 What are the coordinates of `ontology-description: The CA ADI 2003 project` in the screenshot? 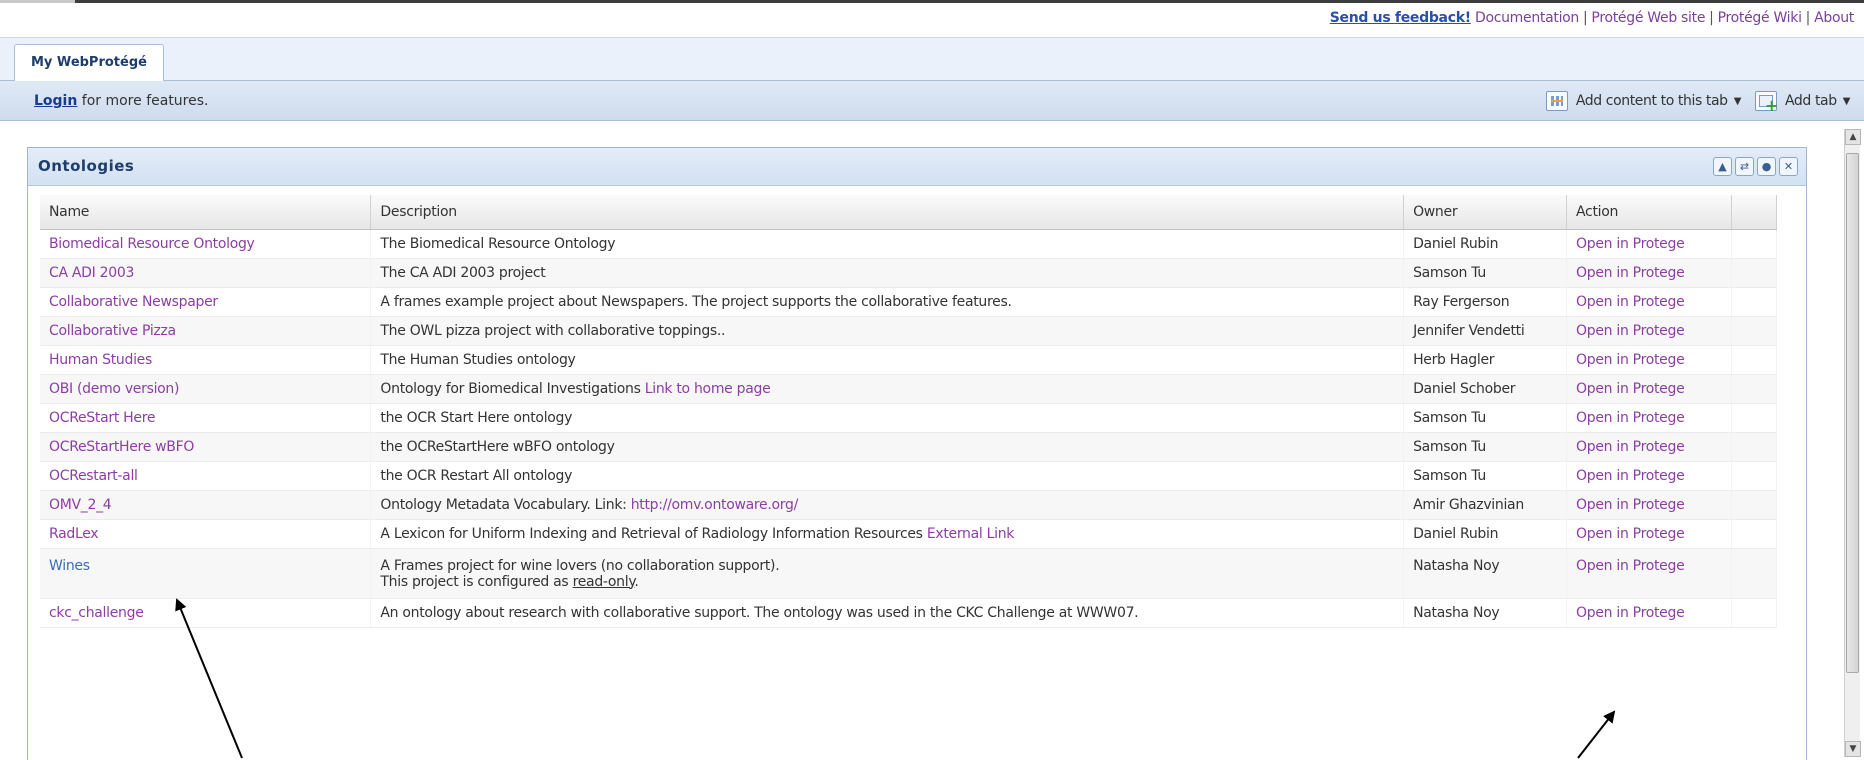 It's located at (887, 273).